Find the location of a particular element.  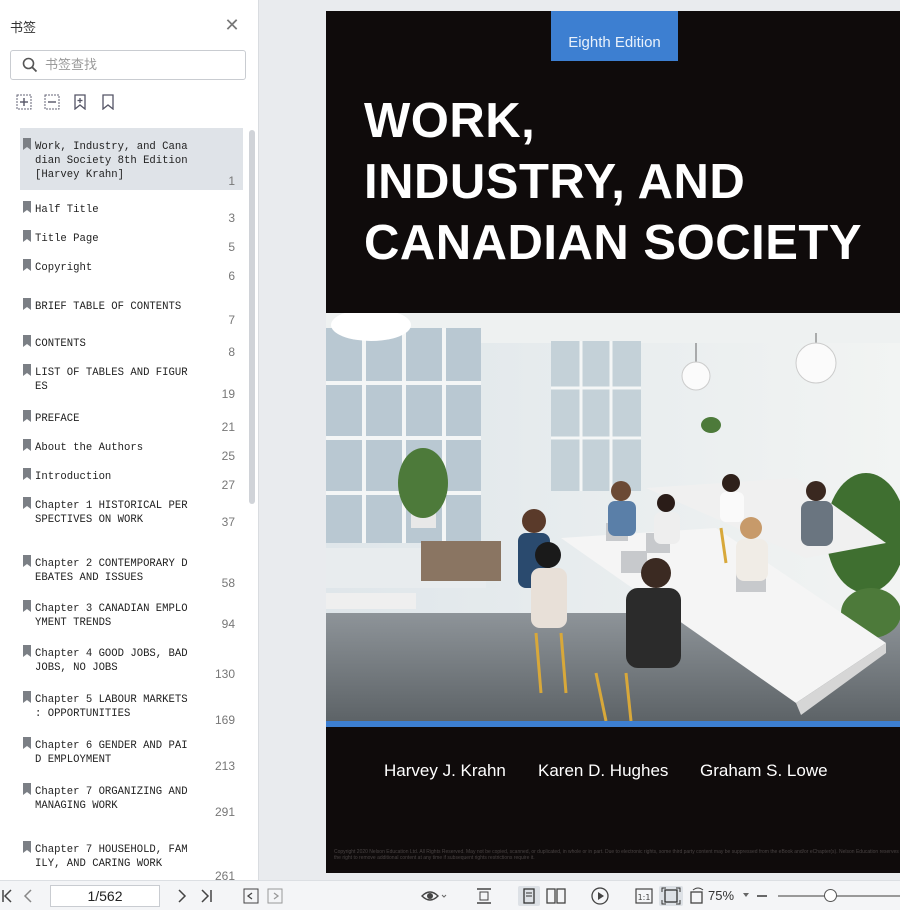

bookmark-page-number: 213 is located at coordinates (224, 766).